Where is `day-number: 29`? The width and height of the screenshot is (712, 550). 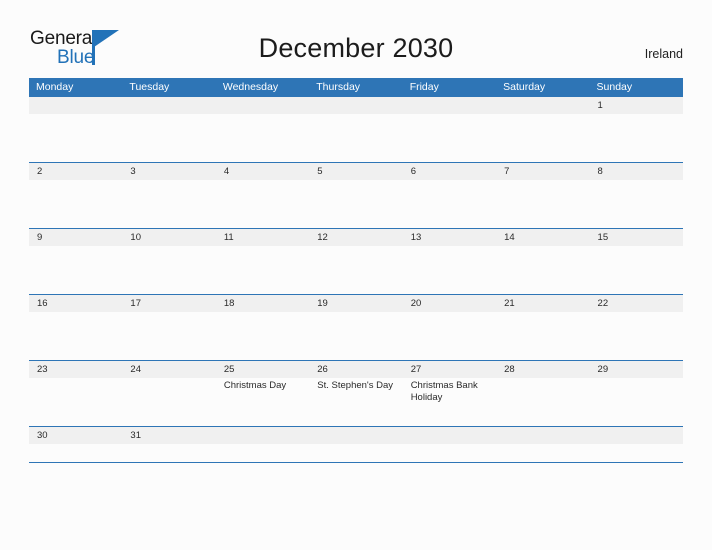 day-number: 29 is located at coordinates (636, 369).